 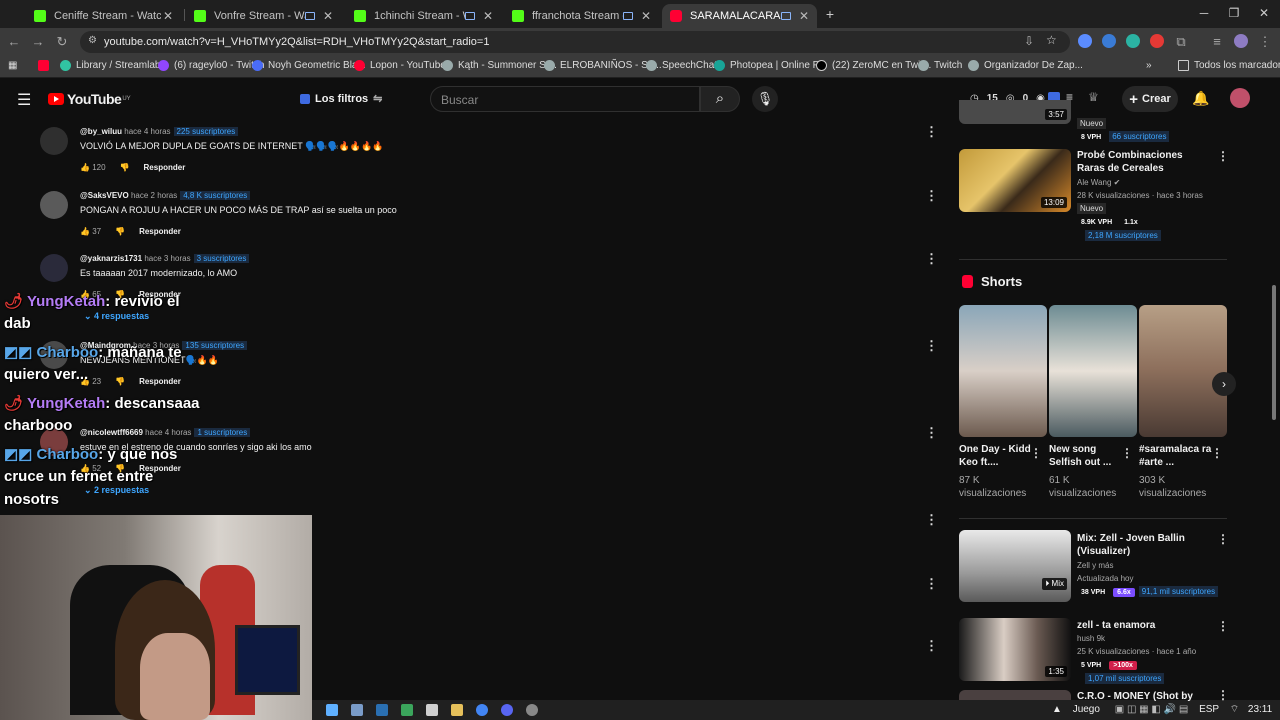 What do you see at coordinates (739, 16) in the screenshot?
I see `tab-saramalacara: SARAMALACARA, Rojuu - BAPE ✕` at bounding box center [739, 16].